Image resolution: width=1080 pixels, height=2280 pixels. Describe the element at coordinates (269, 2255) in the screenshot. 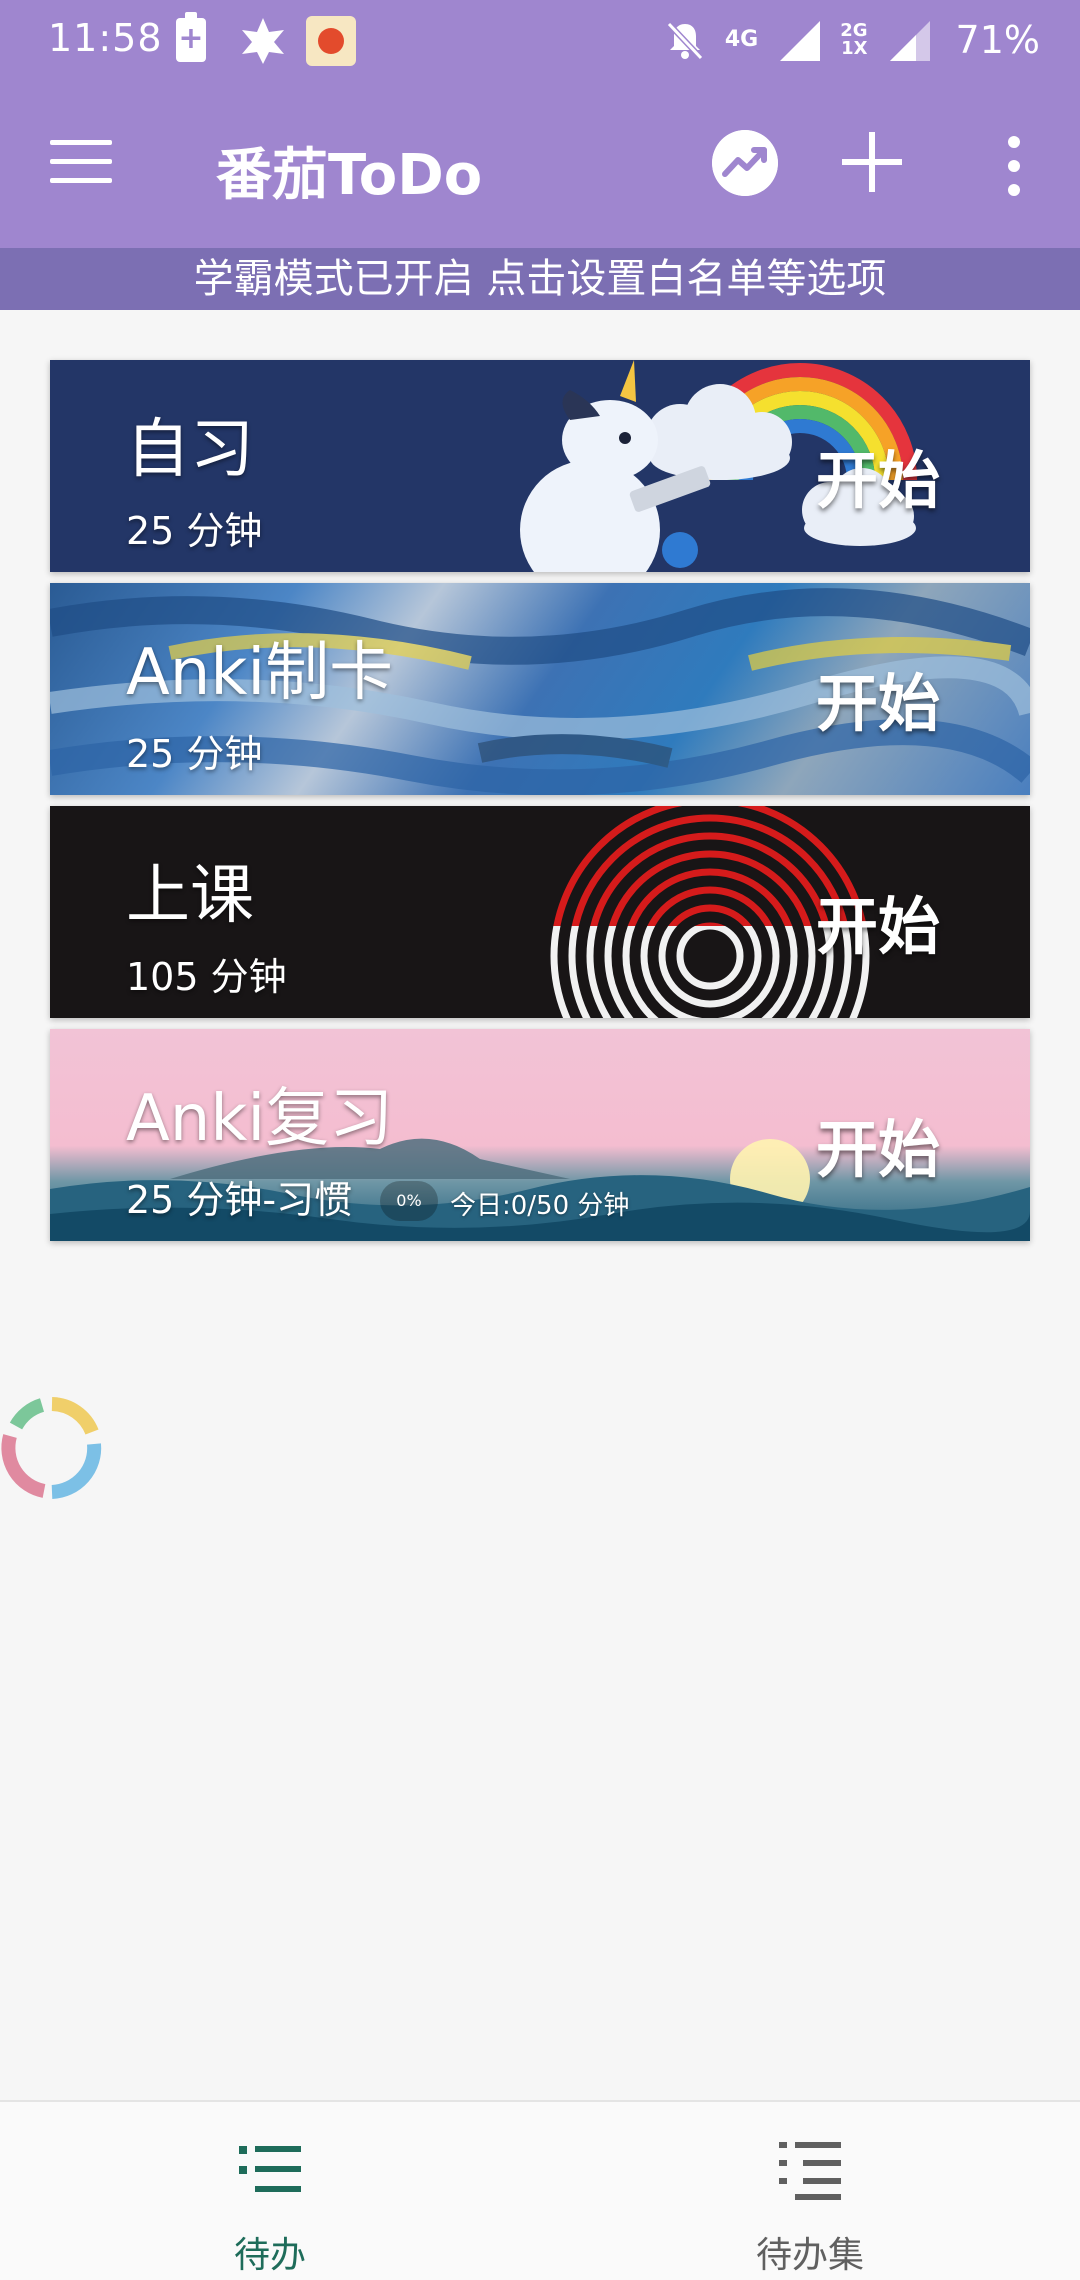

I see `nav-todo-label: 待办` at that location.